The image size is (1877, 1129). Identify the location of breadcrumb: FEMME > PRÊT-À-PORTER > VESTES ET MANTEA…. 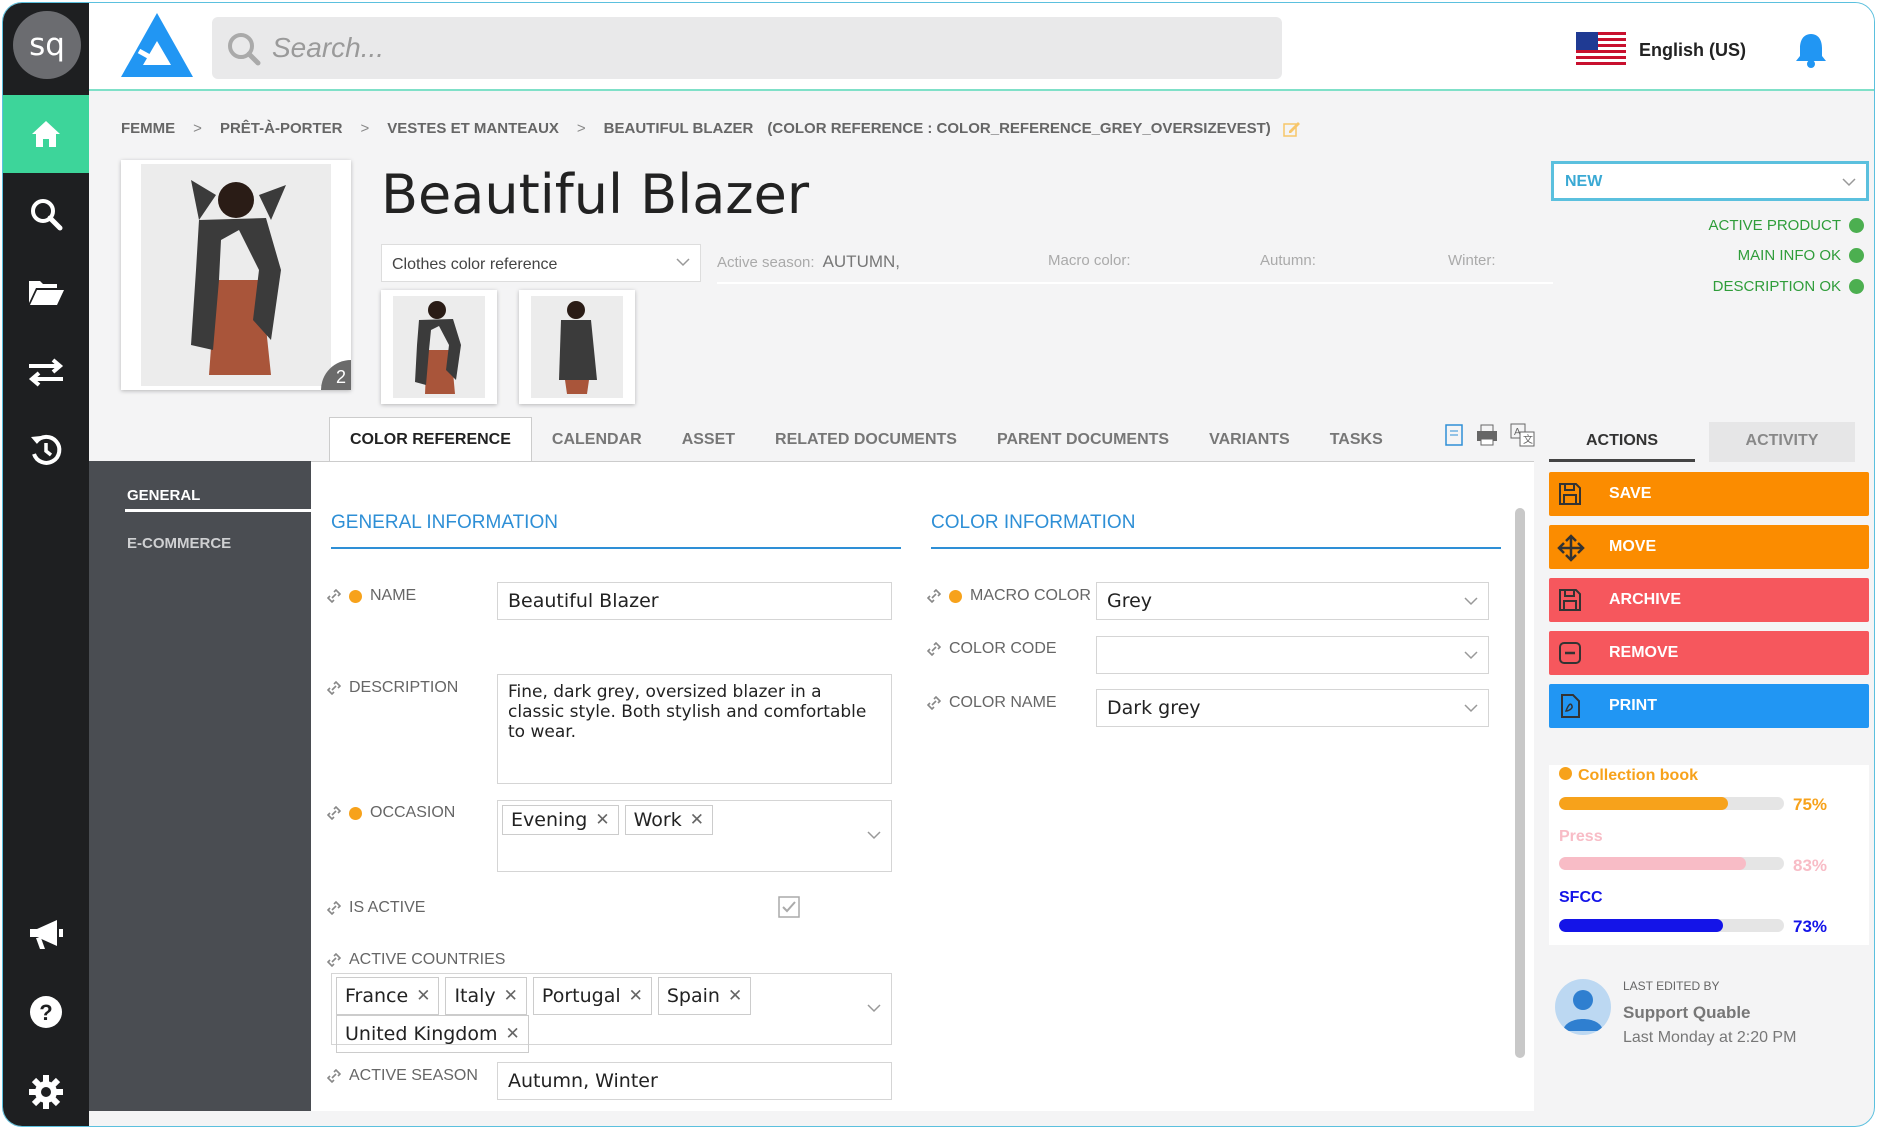
(711, 128).